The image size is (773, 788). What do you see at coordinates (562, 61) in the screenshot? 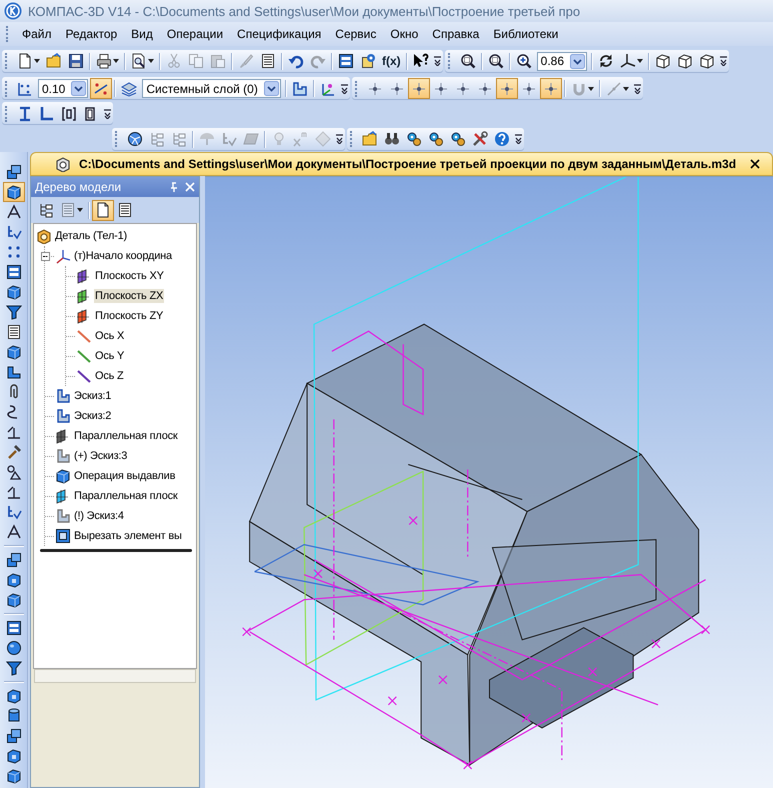
I see `value-combo-box: 0.86` at bounding box center [562, 61].